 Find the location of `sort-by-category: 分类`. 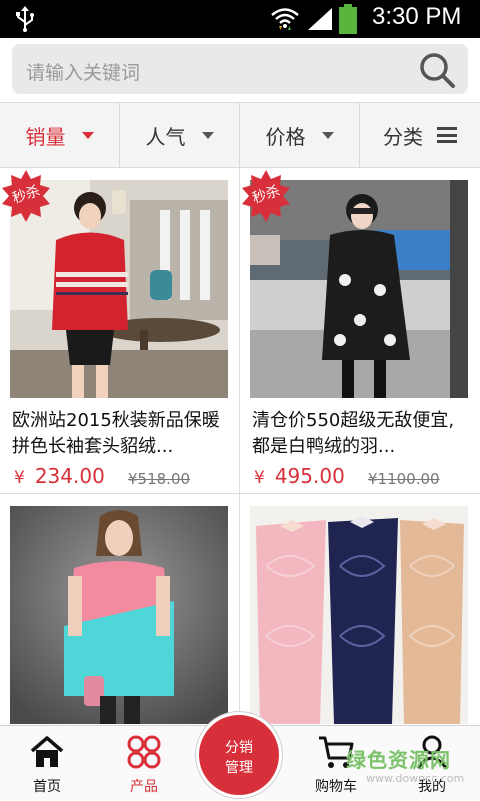

sort-by-category: 分类 is located at coordinates (420, 135).